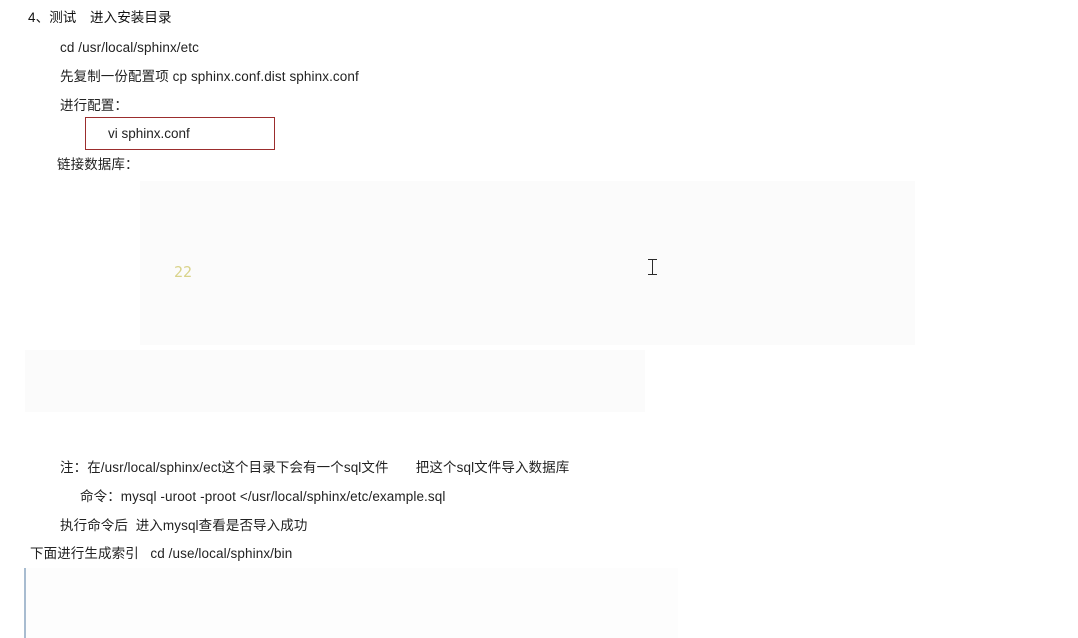 This screenshot has height=638, width=1078. Describe the element at coordinates (100, 17) in the screenshot. I see `page-title: 4、测试 进入安装目录` at that location.